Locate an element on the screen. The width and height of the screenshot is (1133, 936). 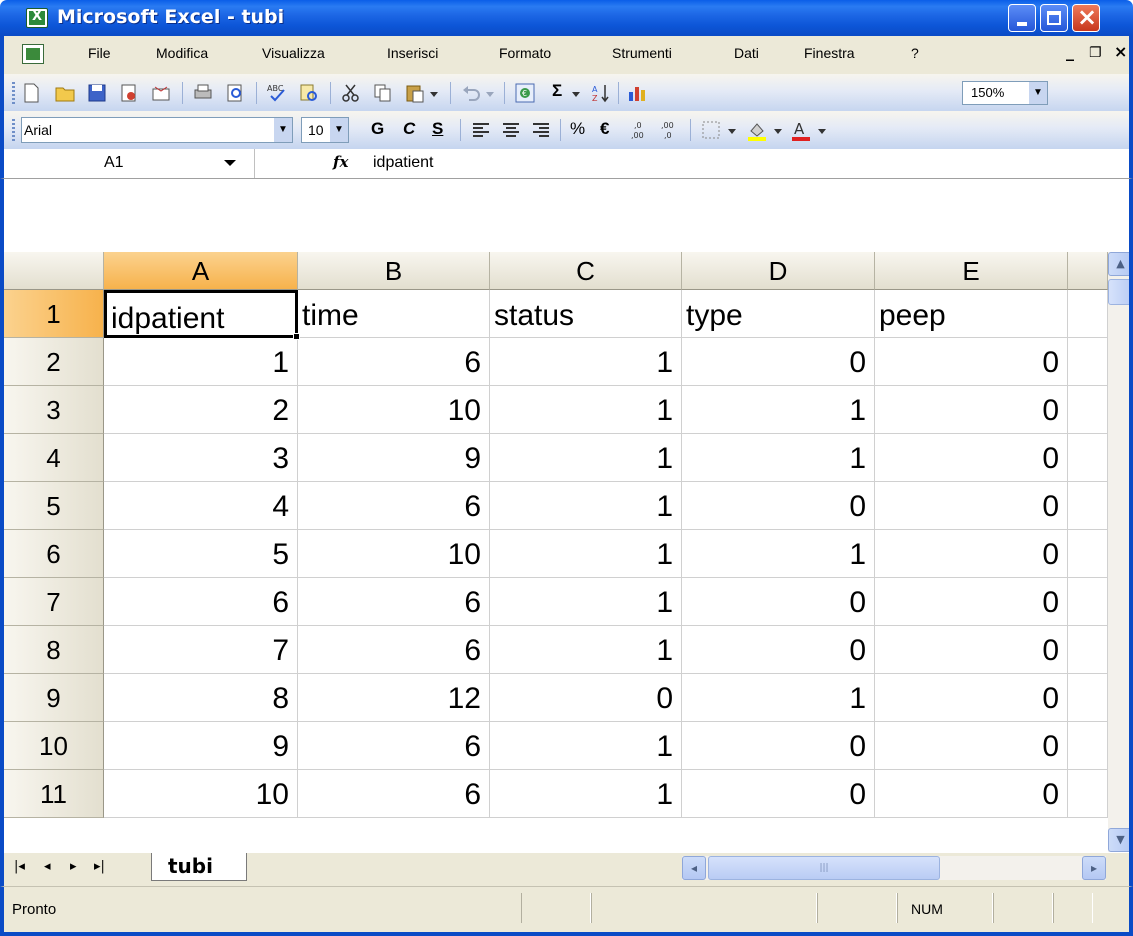
menu-modifica: Modifica is located at coordinates (182, 53).